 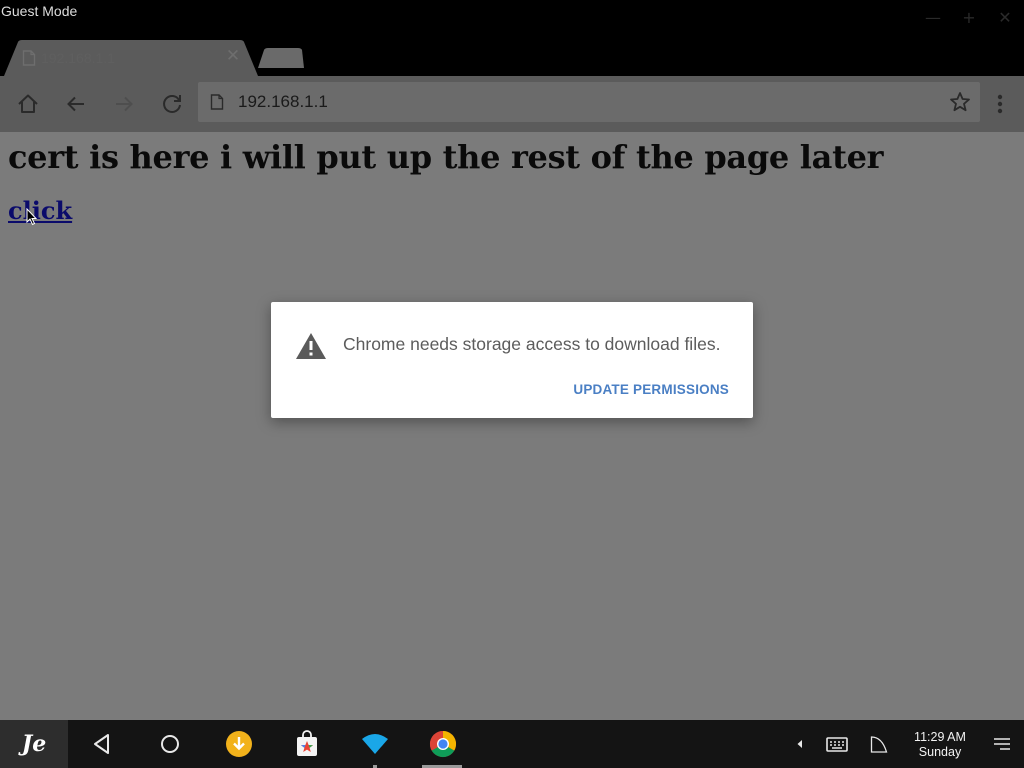 I want to click on menu-icon, so click(x=1000, y=104).